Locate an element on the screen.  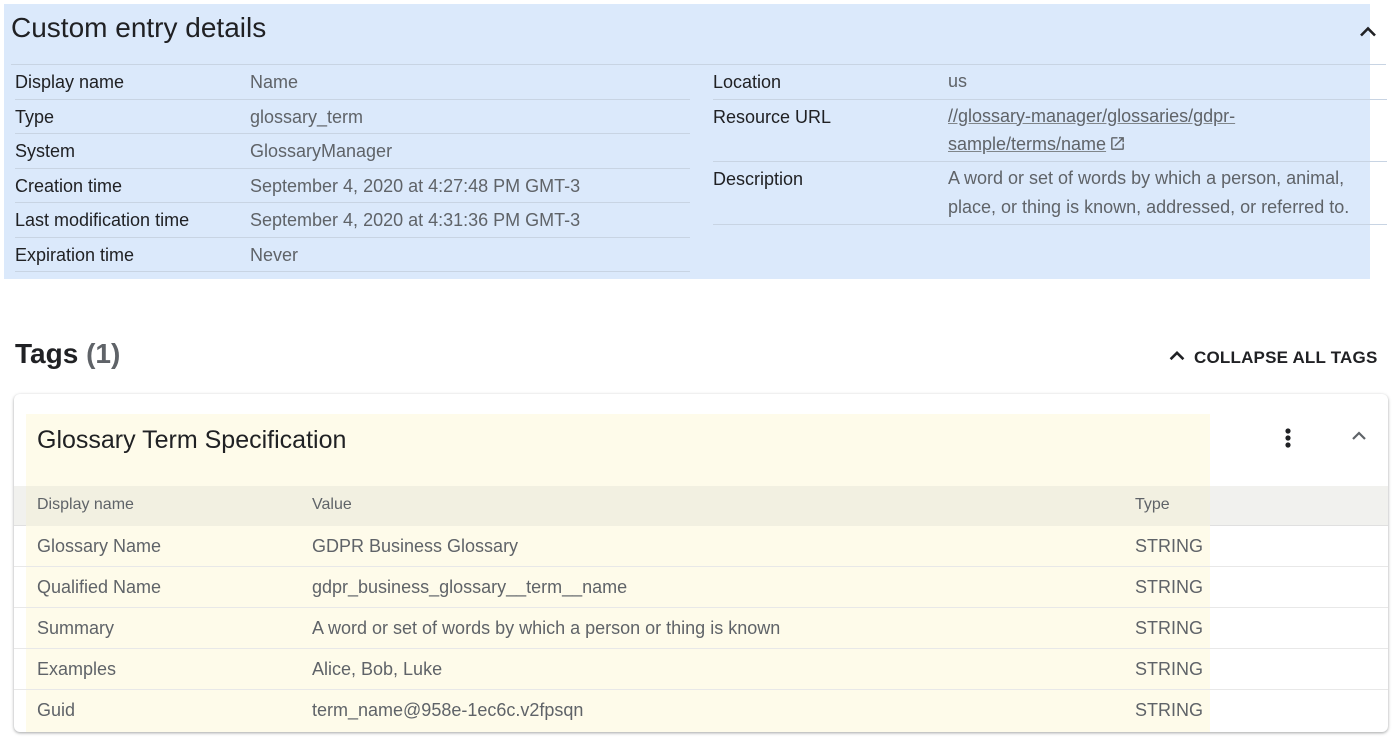
field-display-name: Display name Name is located at coordinates (352, 82).